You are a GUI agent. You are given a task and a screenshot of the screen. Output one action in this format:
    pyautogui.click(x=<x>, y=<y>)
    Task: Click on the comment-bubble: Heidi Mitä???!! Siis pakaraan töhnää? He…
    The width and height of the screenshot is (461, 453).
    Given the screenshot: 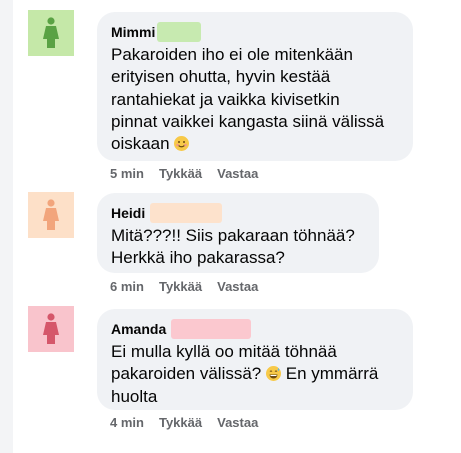 What is the action you would take?
    pyautogui.click(x=238, y=233)
    